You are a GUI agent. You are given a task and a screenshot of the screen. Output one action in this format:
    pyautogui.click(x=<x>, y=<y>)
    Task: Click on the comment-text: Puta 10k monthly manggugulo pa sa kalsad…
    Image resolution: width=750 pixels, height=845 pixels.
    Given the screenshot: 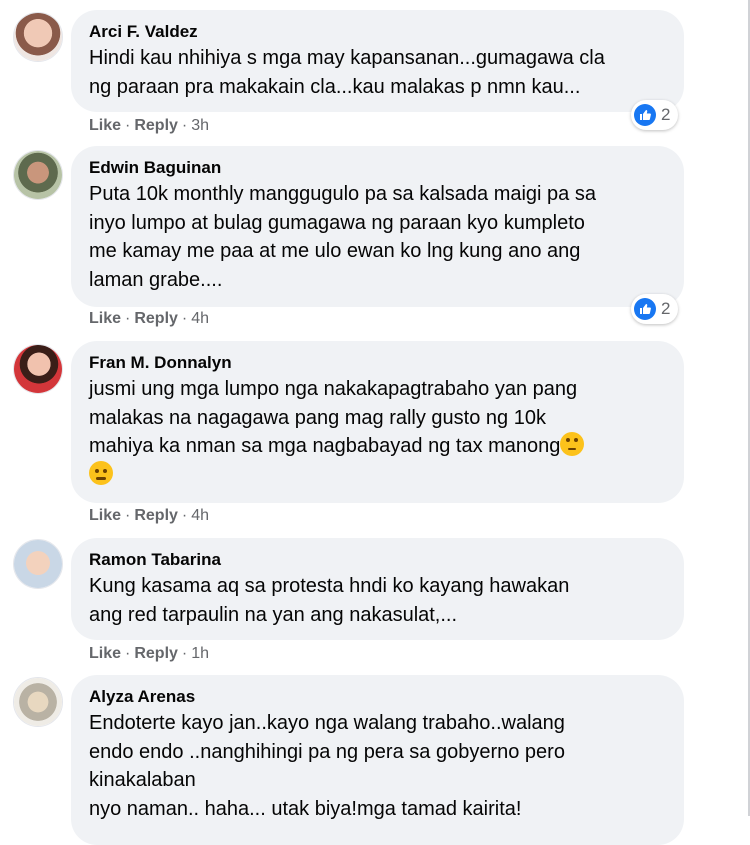 What is the action you would take?
    pyautogui.click(x=377, y=237)
    